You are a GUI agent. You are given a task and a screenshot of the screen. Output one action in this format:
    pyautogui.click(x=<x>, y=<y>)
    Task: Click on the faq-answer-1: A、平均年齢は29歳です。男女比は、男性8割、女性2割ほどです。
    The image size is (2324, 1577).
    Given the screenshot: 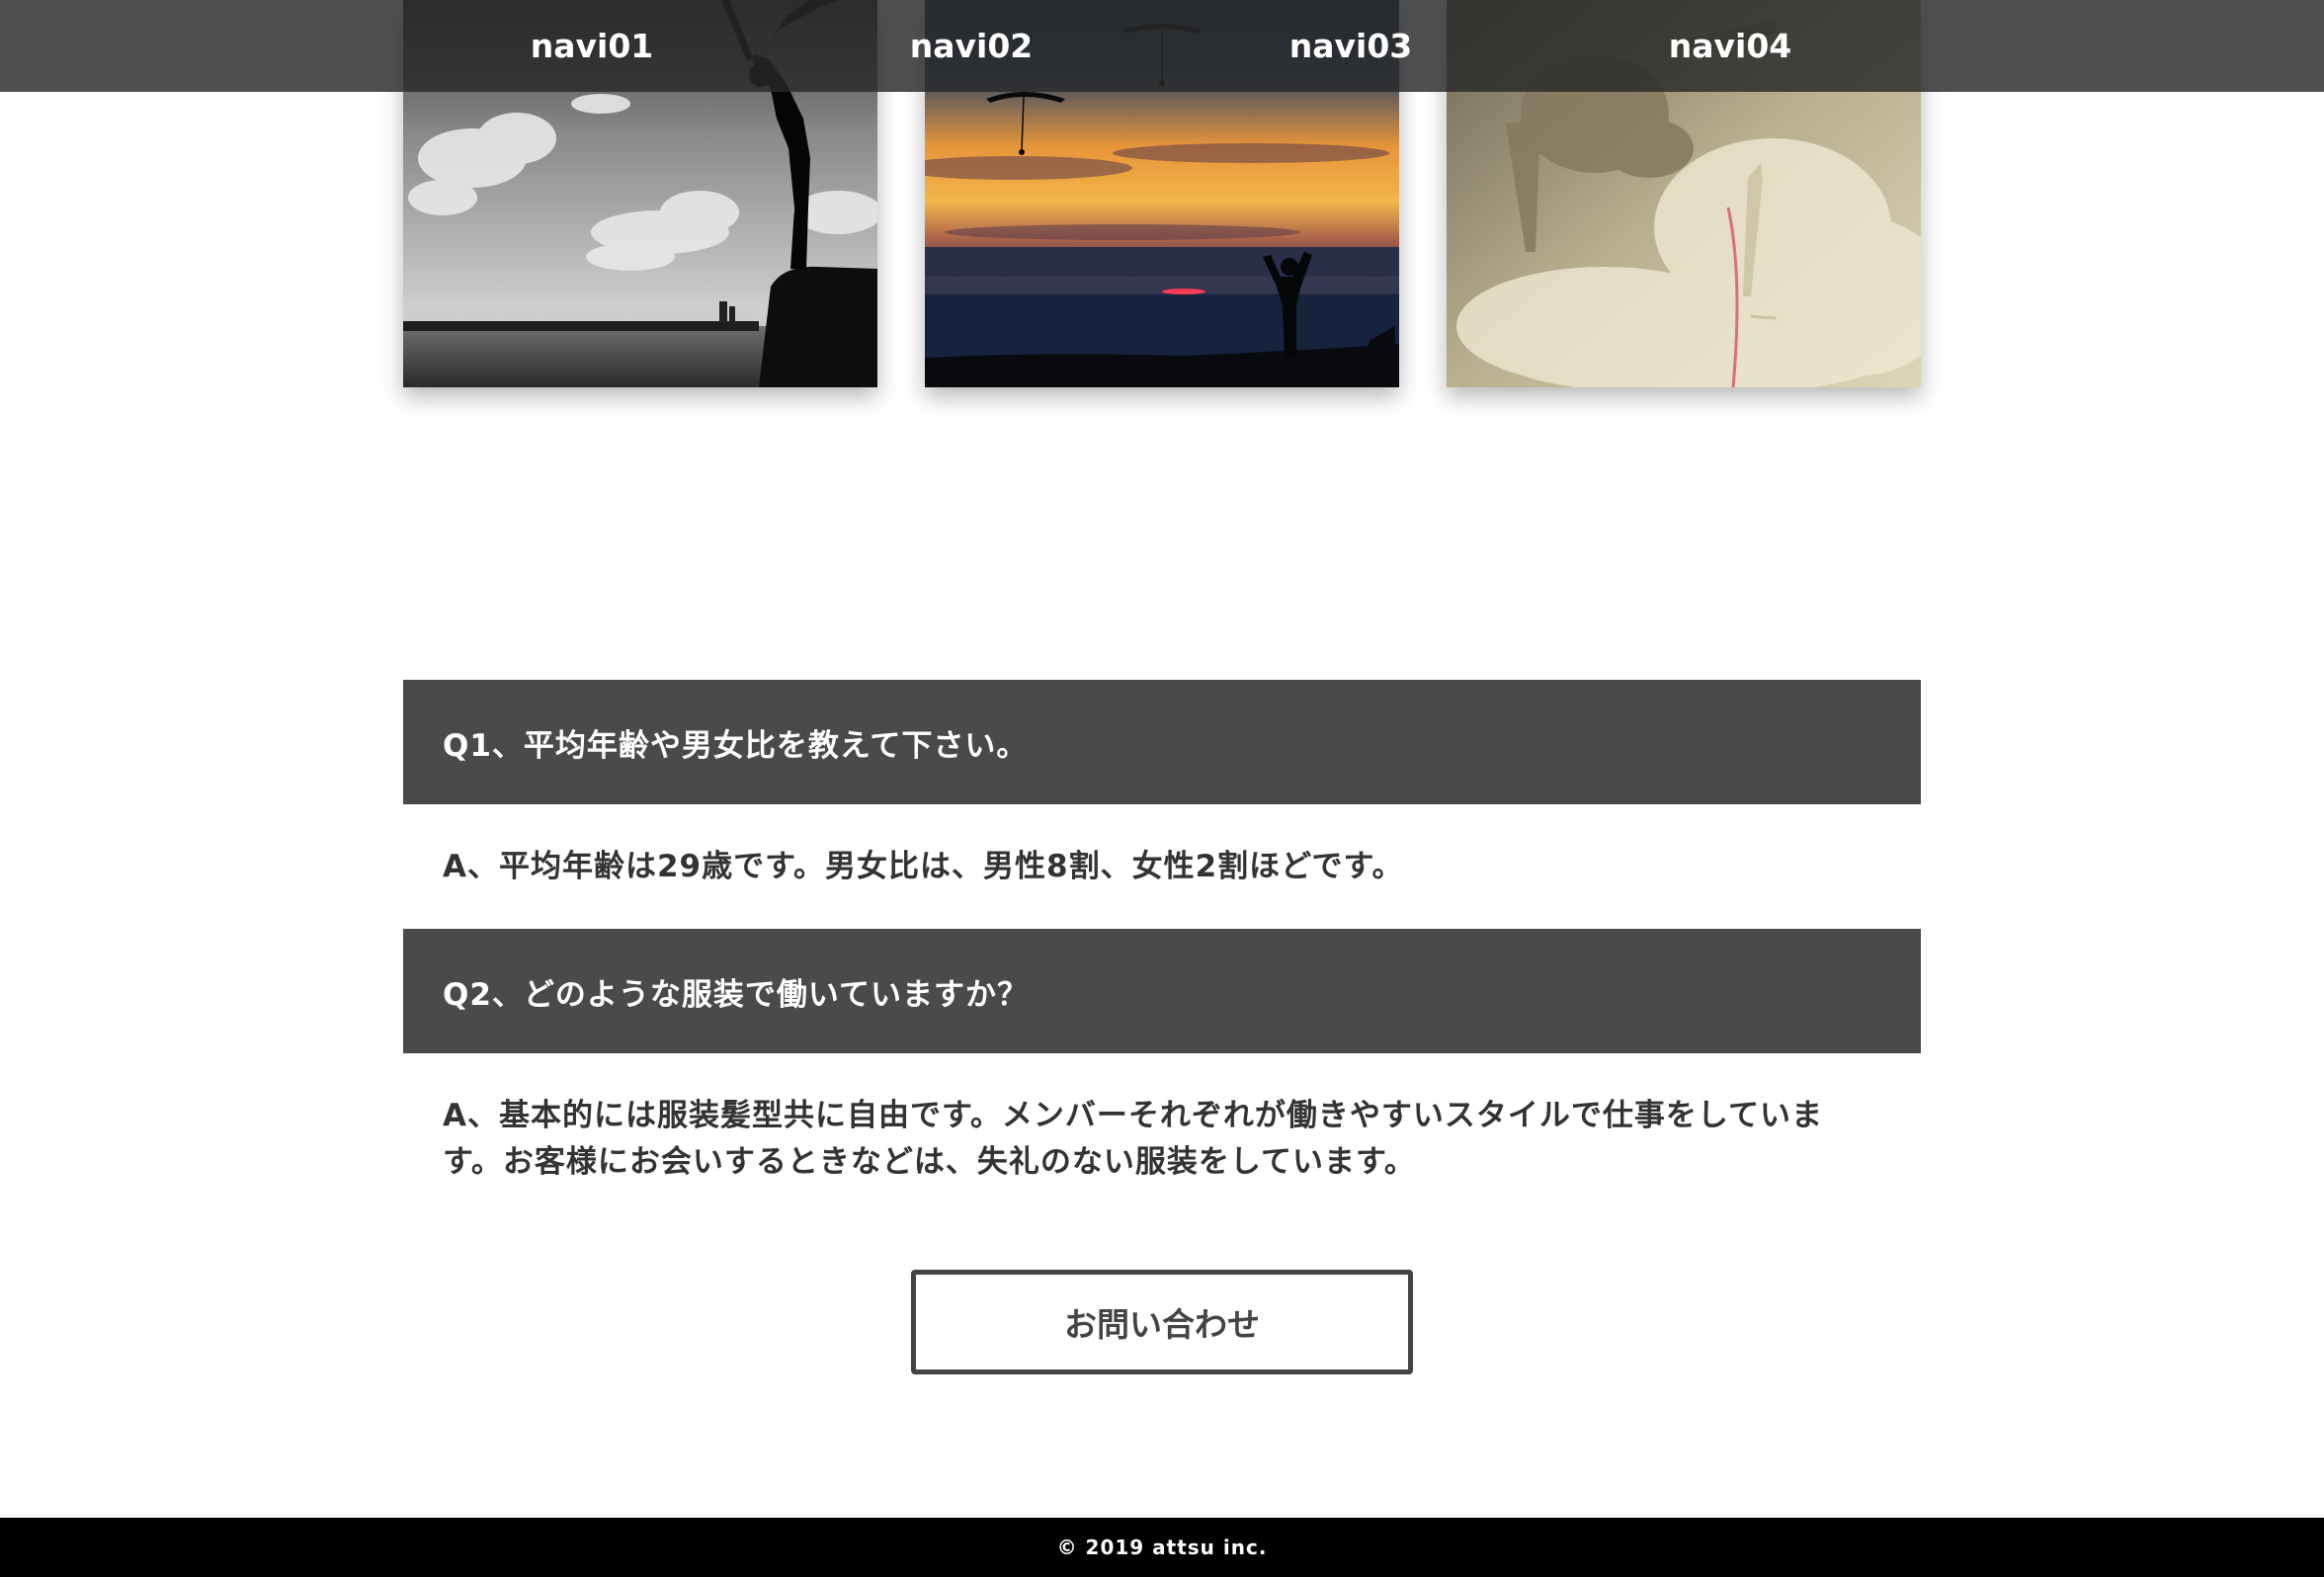 What is the action you would take?
    pyautogui.click(x=923, y=866)
    